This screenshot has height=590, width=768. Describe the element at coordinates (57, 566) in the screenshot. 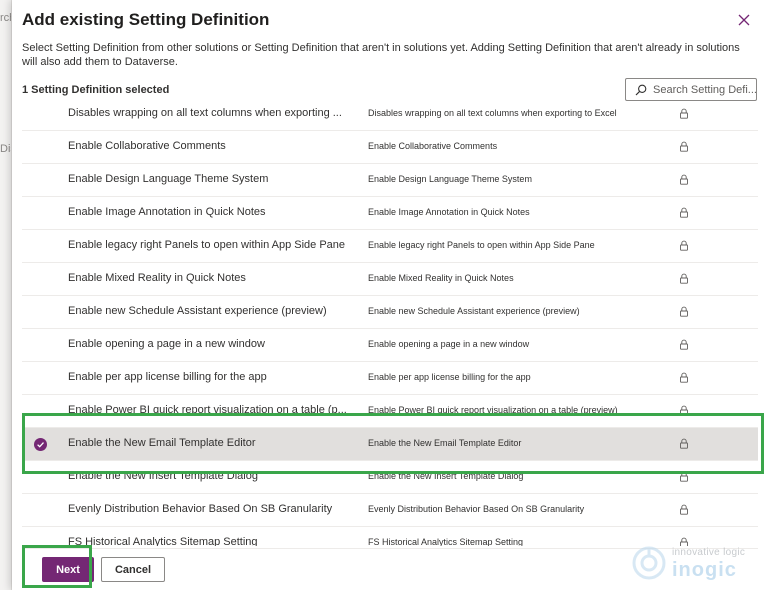

I see `highlight-next-button-box` at that location.